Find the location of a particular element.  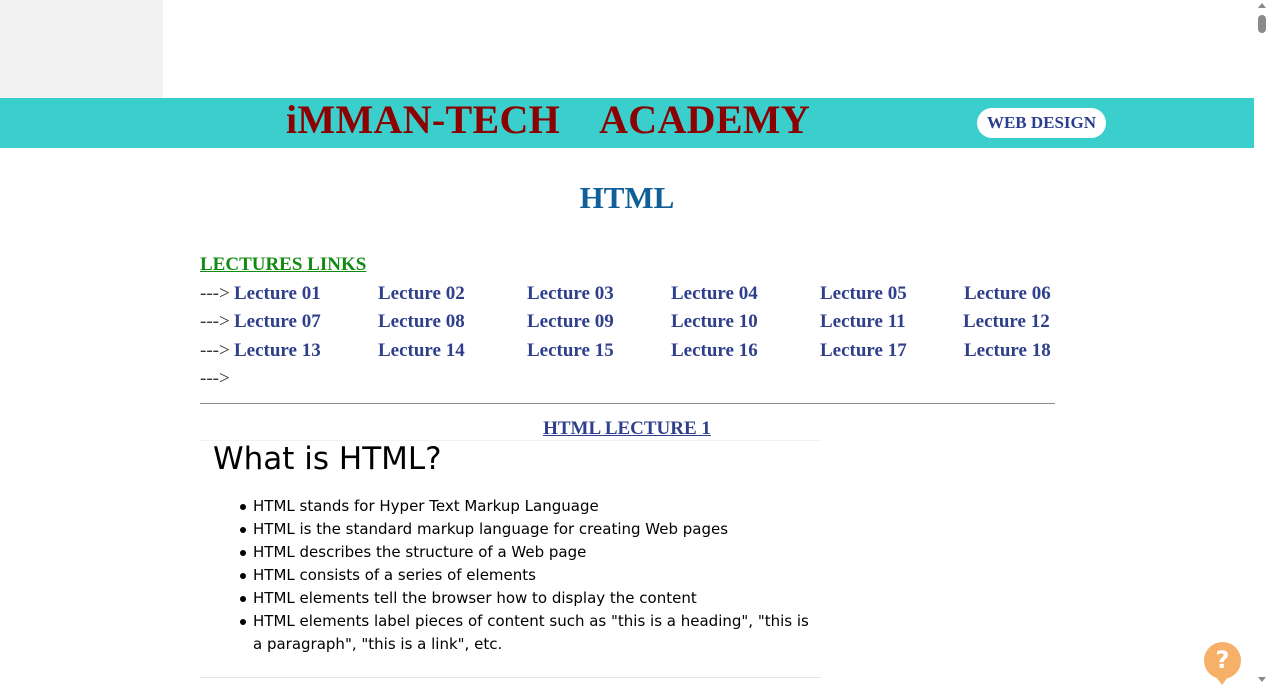

lecture-02-link: Lecture 02 is located at coordinates (421, 294).